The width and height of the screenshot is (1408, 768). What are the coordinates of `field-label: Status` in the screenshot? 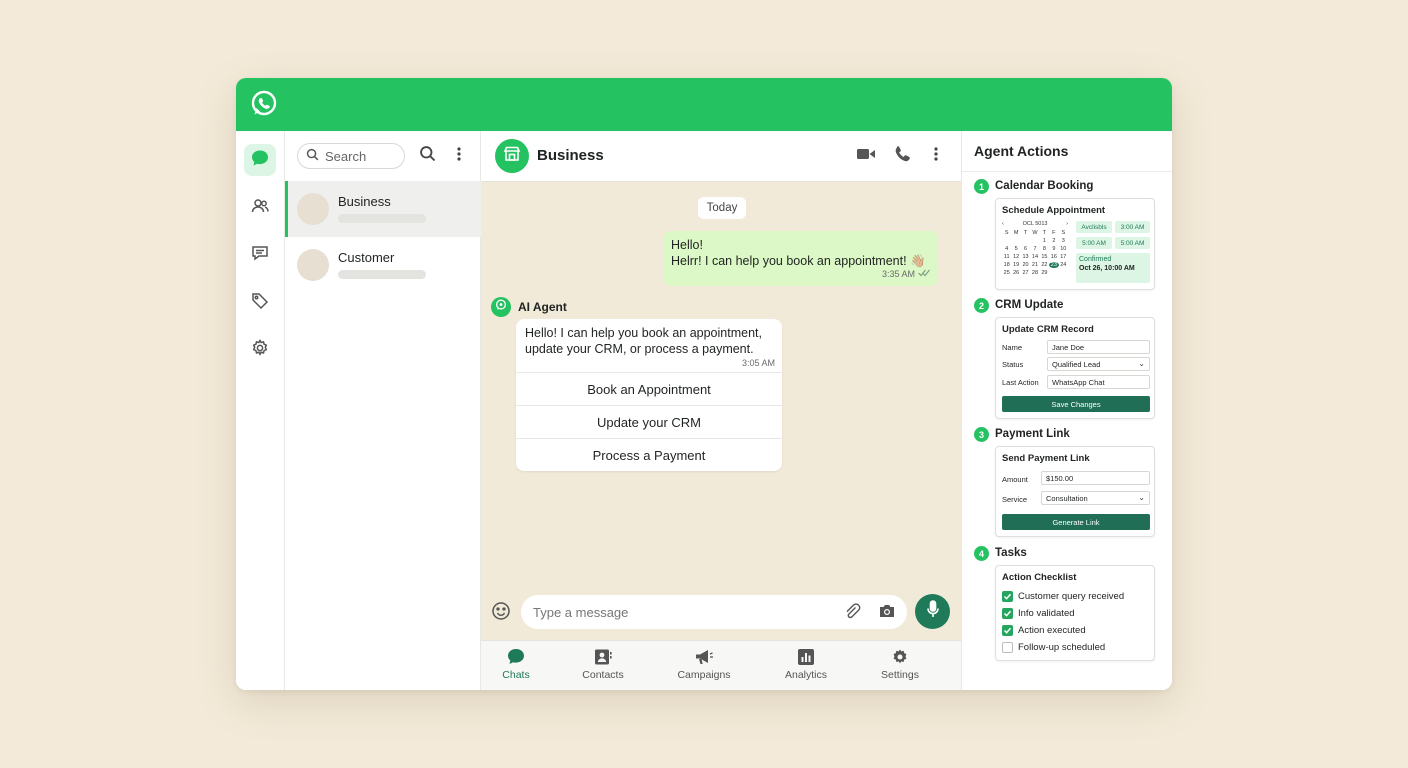 It's located at (1013, 364).